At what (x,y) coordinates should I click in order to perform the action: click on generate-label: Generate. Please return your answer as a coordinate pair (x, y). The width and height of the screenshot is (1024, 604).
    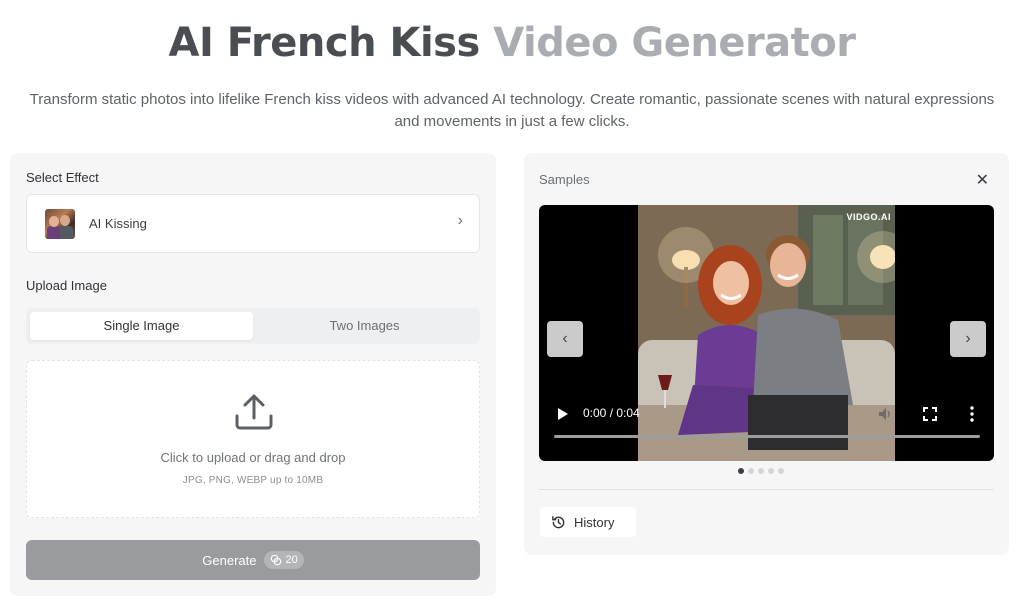
    Looking at the image, I should click on (229, 560).